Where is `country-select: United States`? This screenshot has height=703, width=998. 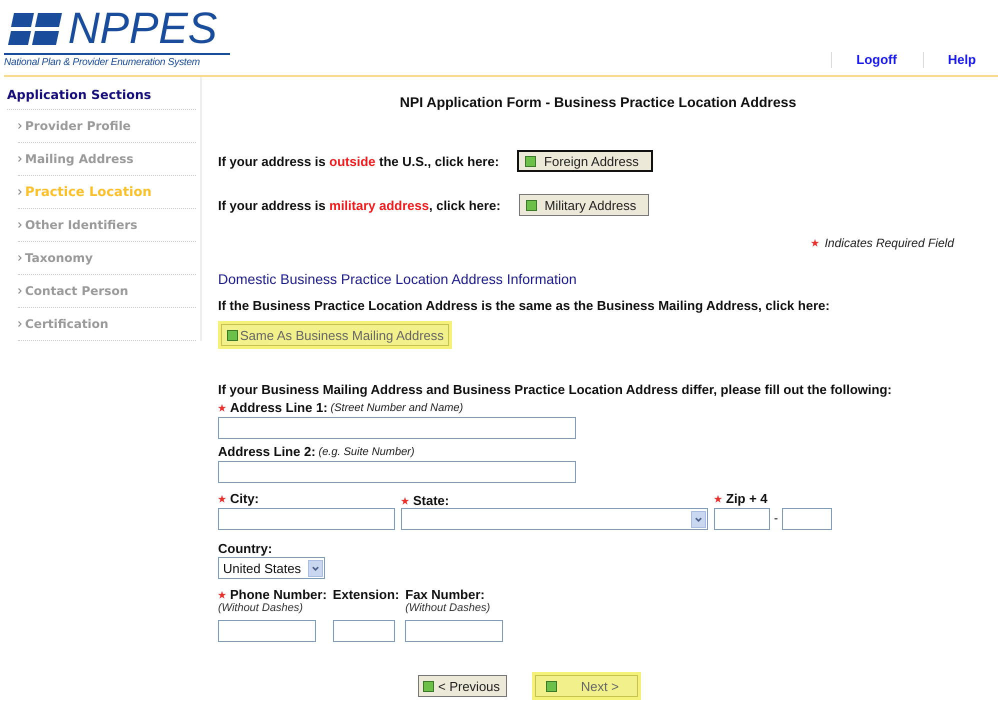
country-select: United States is located at coordinates (271, 568).